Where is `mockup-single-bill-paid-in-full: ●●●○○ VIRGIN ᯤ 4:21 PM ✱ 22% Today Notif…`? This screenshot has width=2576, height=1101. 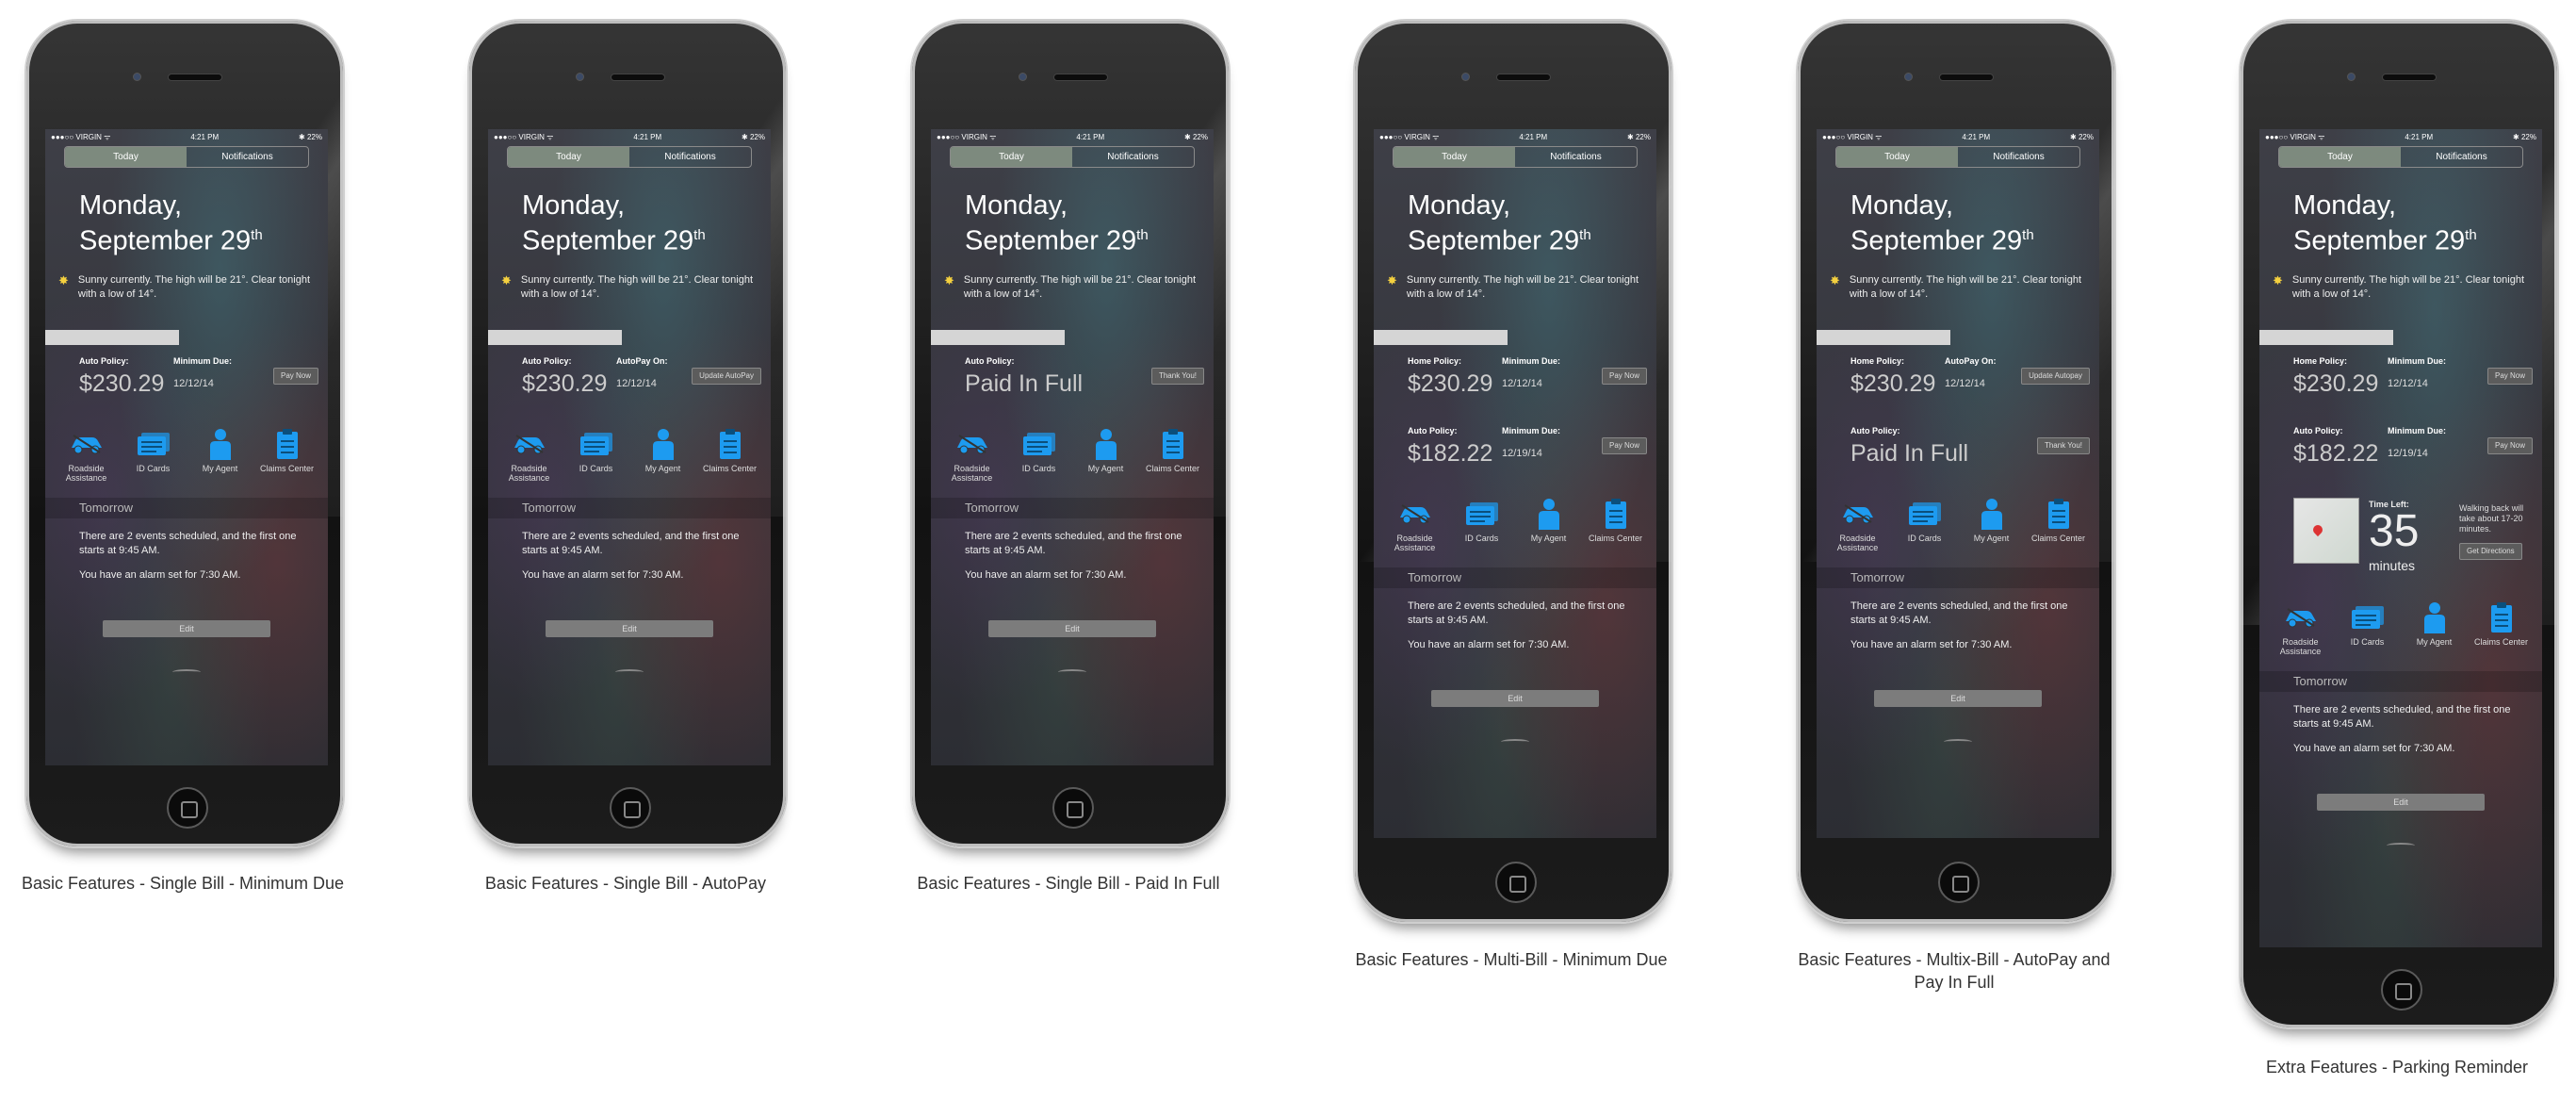
mockup-single-bill-paid-in-full: ●●●○○ VIRGIN ᯤ 4:21 PM ✱ 22% Today Notif… is located at coordinates (1073, 537).